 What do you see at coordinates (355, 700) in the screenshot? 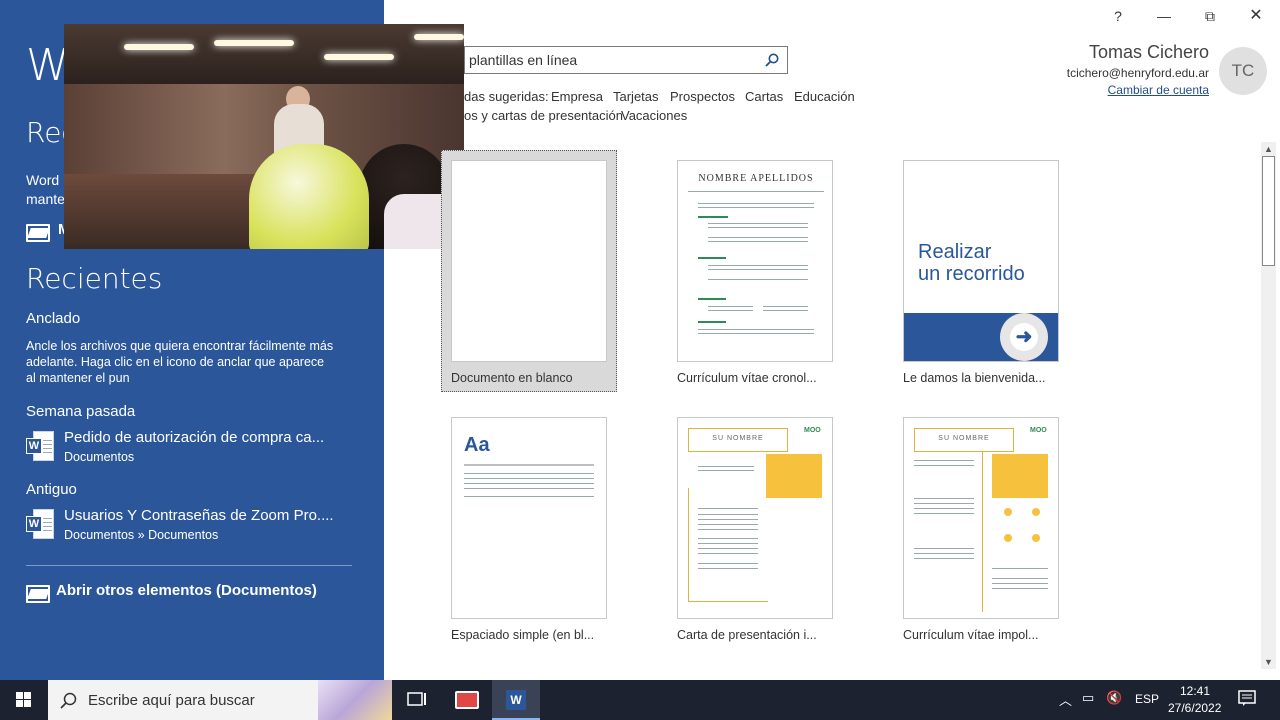
I see `search-highlight-image` at bounding box center [355, 700].